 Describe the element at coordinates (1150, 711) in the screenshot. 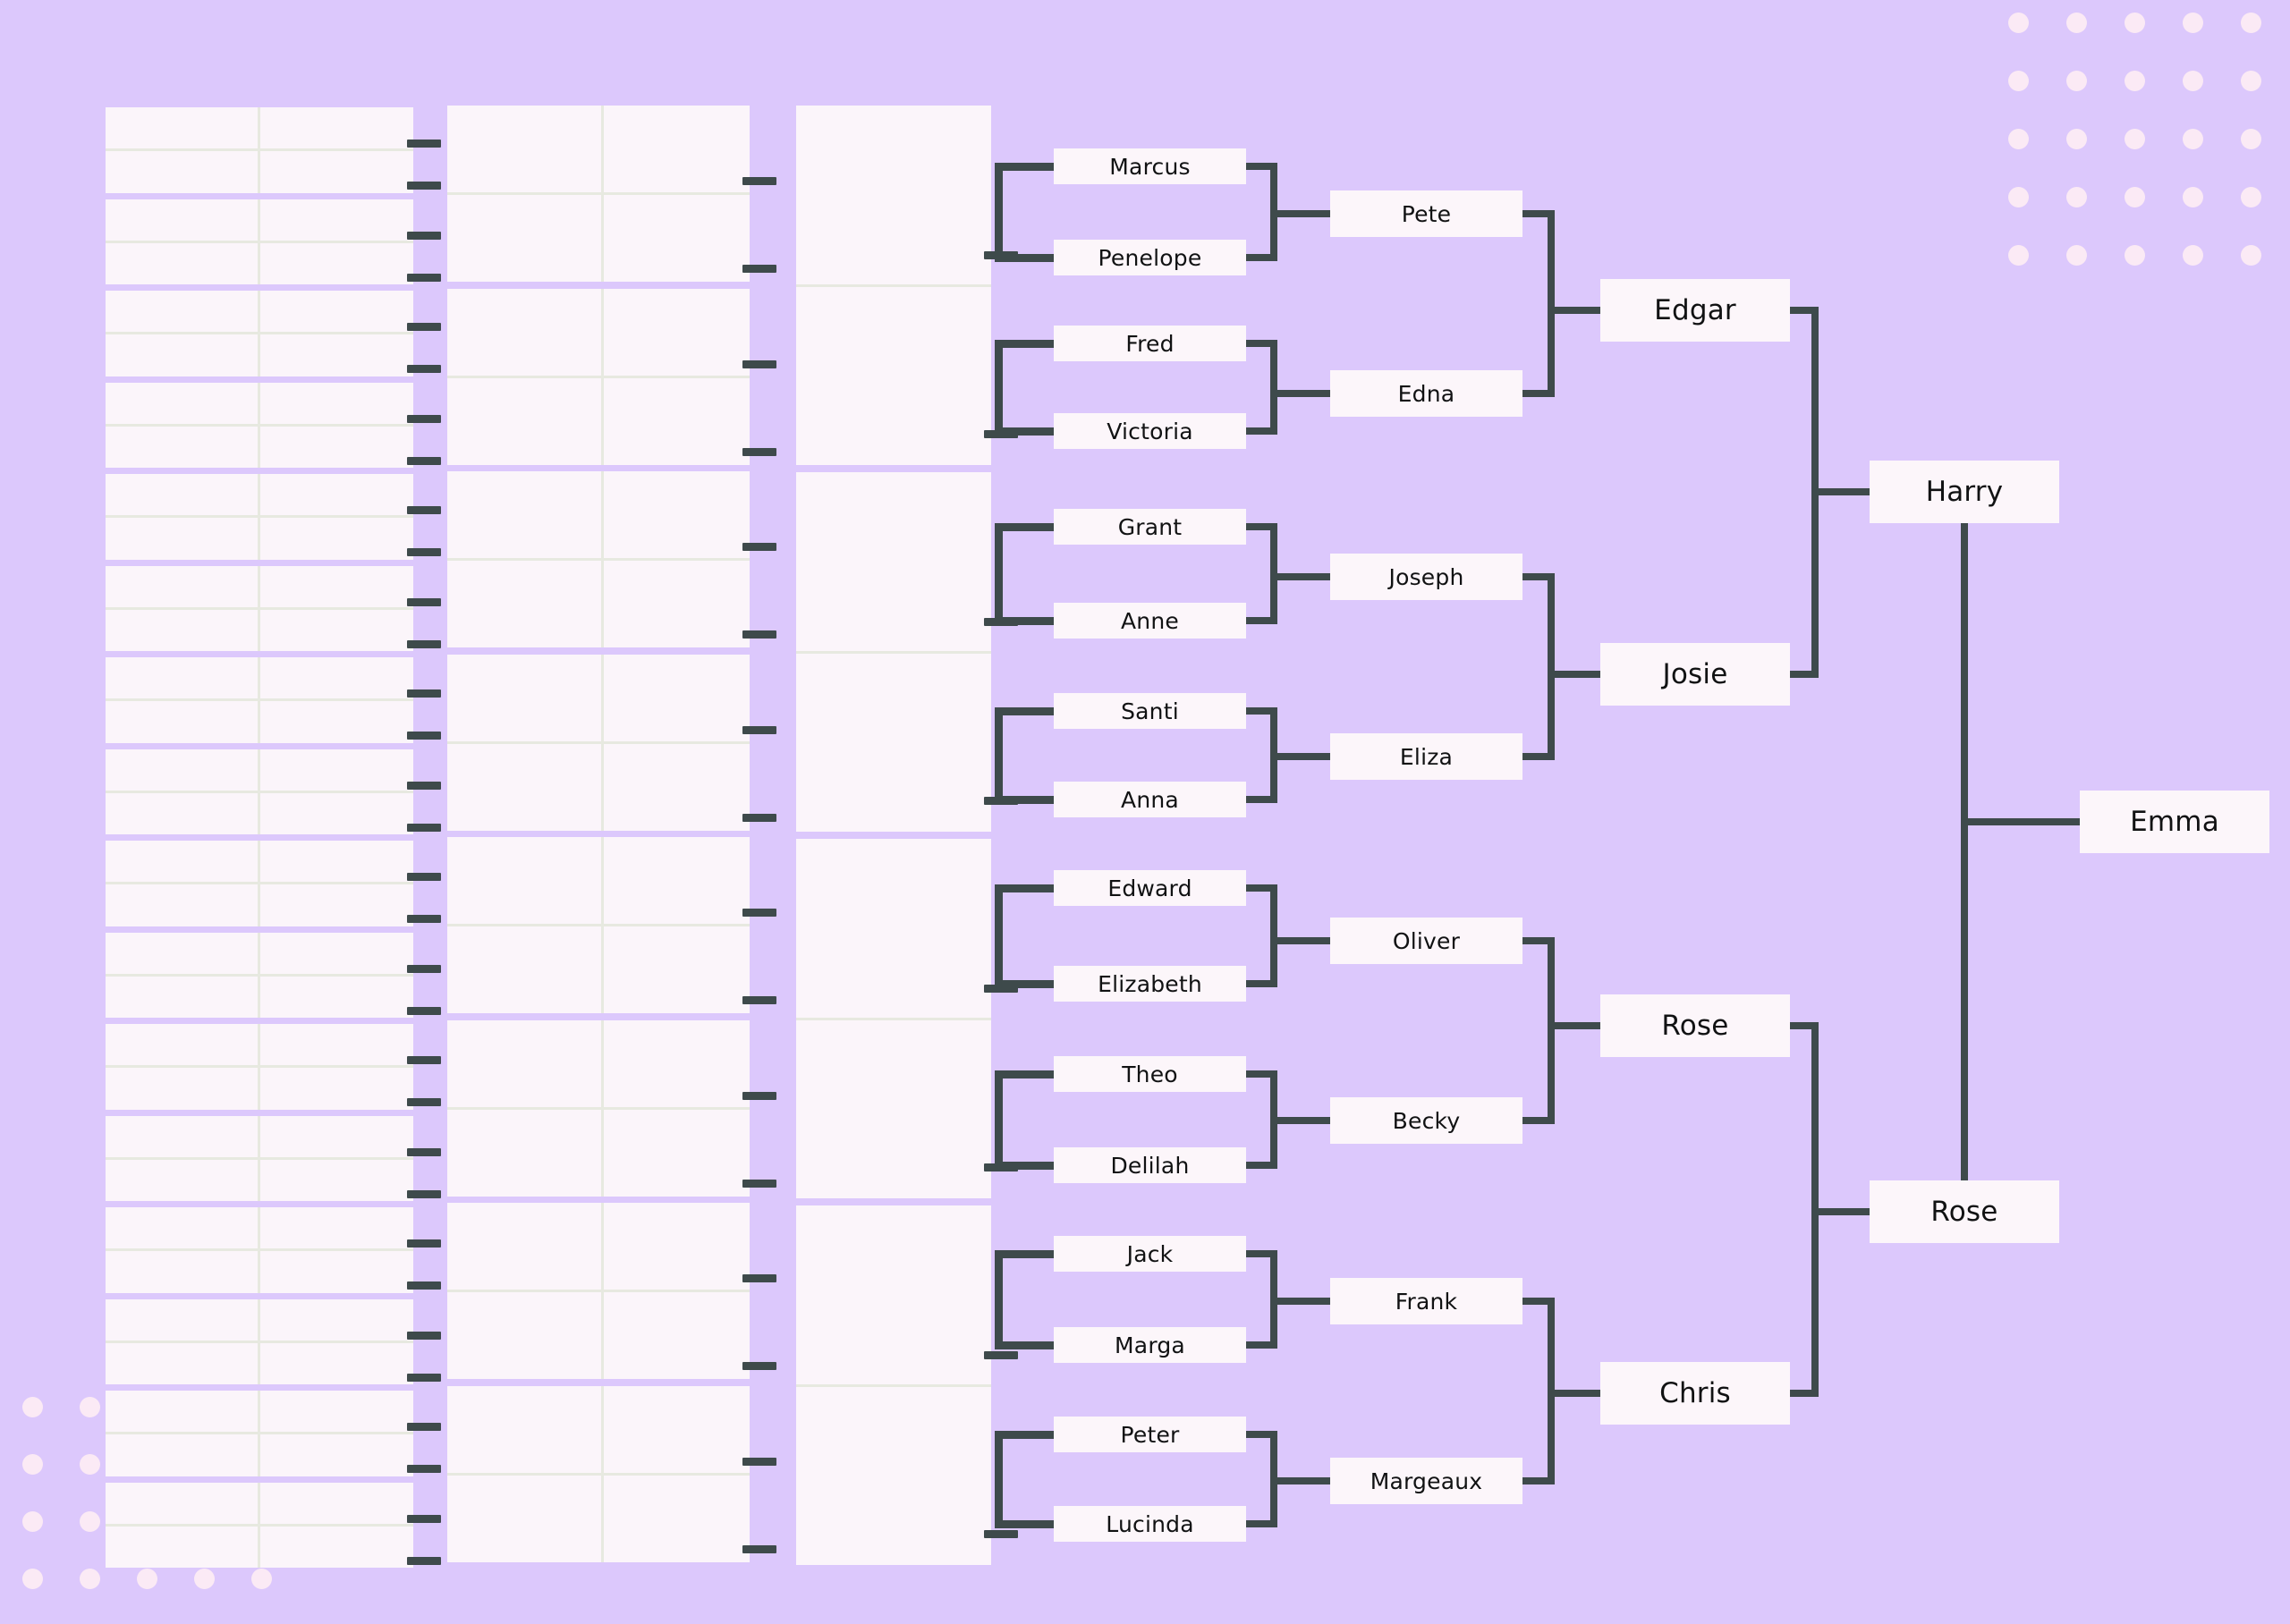

I see `bracket-box-round-of-16: Santi` at that location.